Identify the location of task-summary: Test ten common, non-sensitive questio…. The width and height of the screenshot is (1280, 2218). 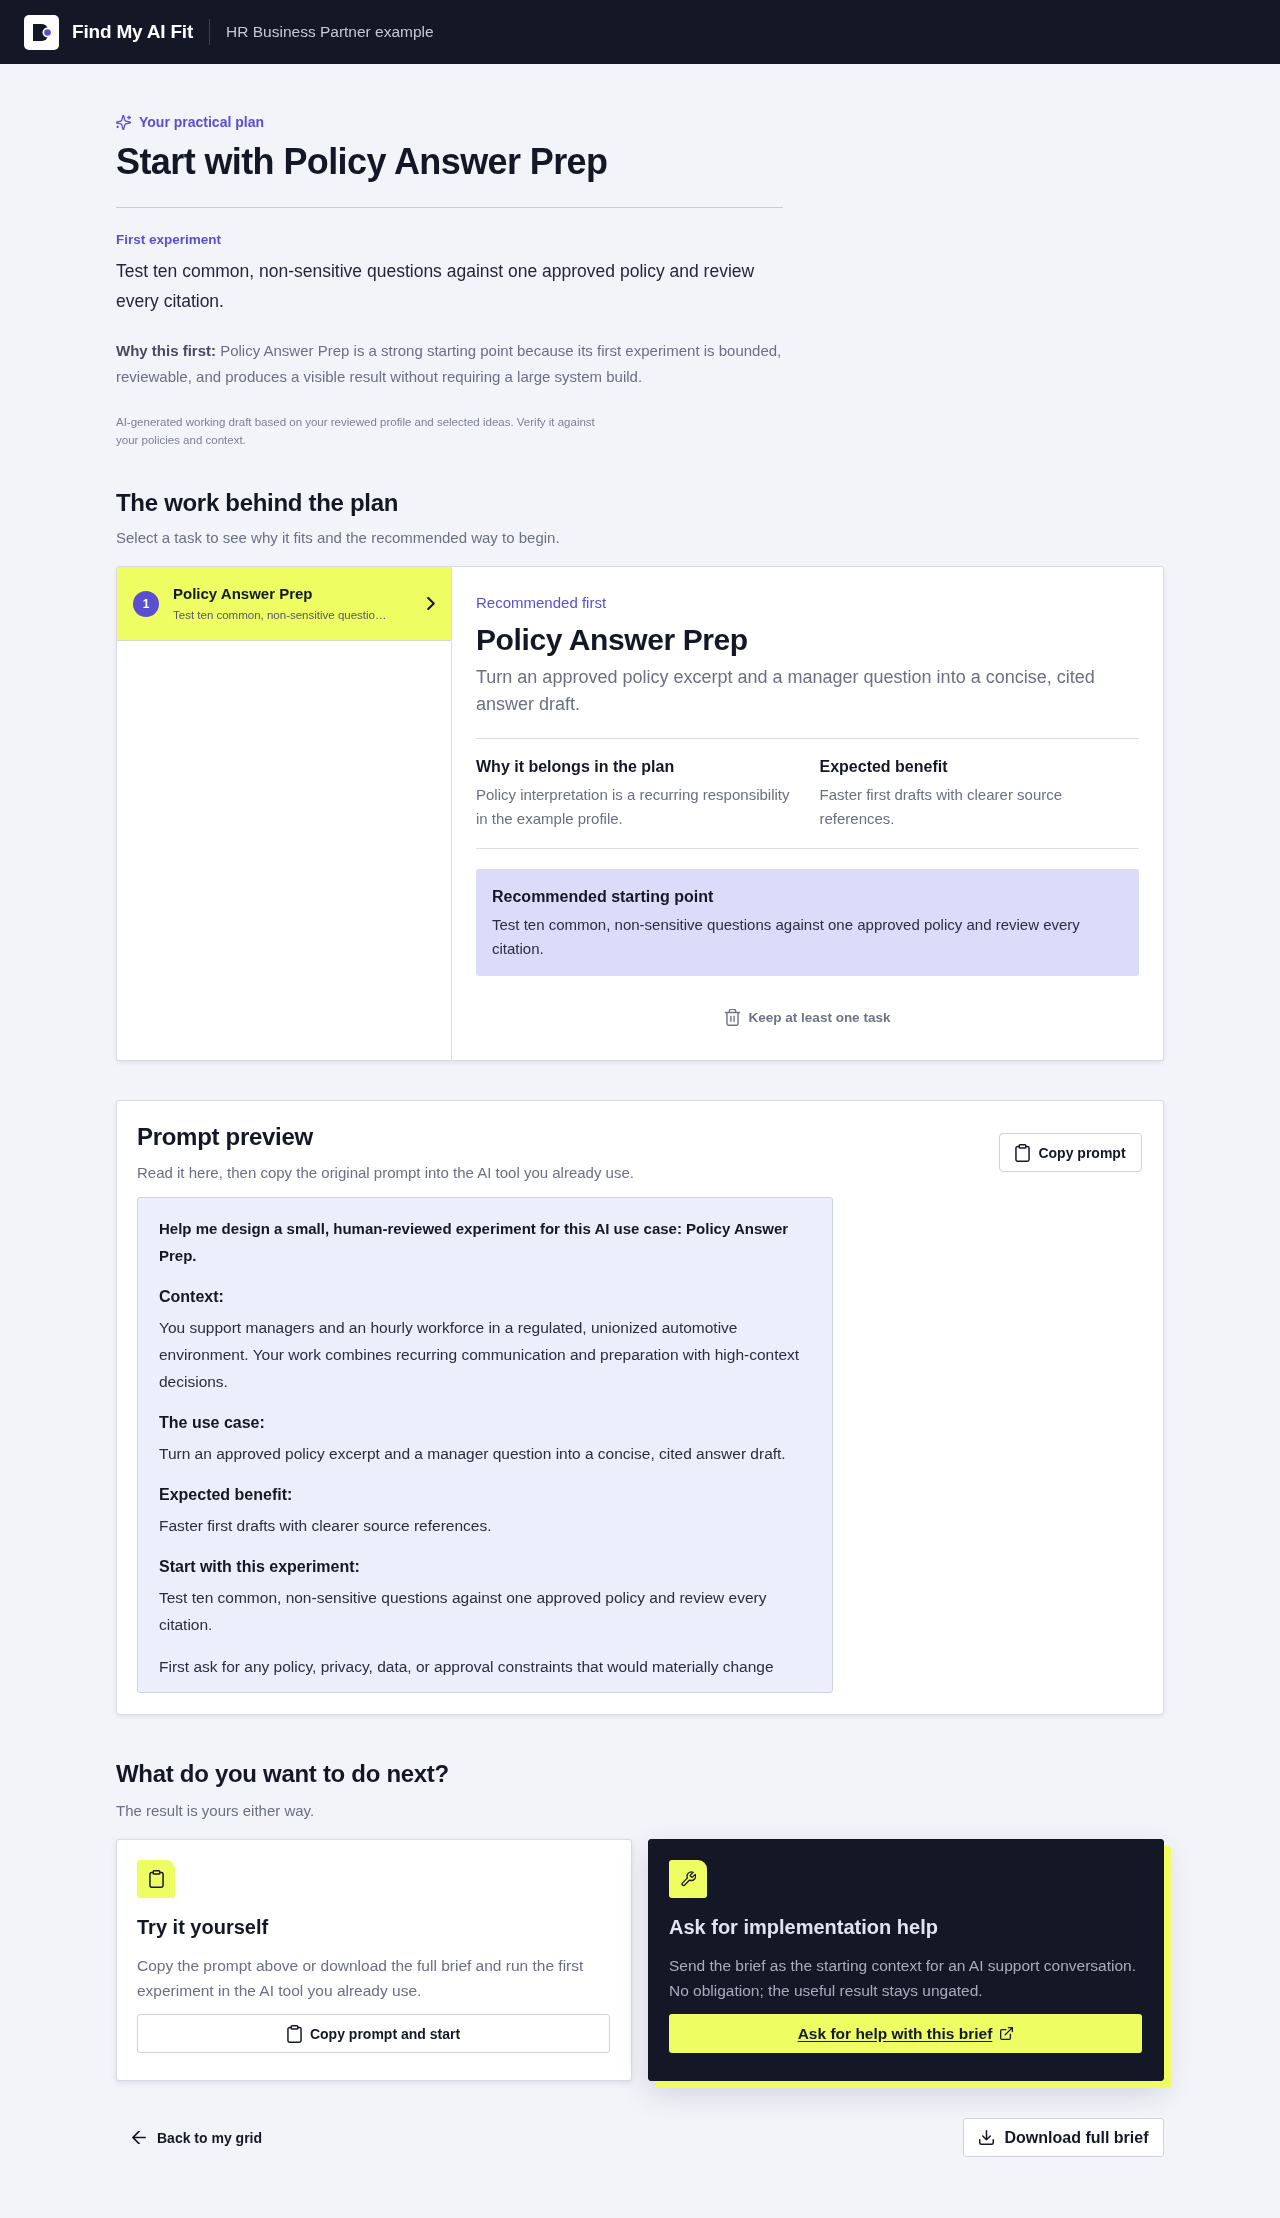
(280, 615).